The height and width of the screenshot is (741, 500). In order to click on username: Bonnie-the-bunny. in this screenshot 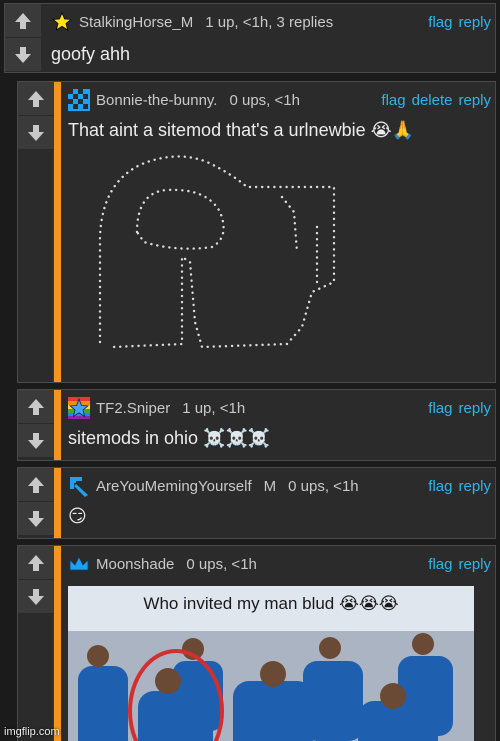, I will do `click(156, 100)`.